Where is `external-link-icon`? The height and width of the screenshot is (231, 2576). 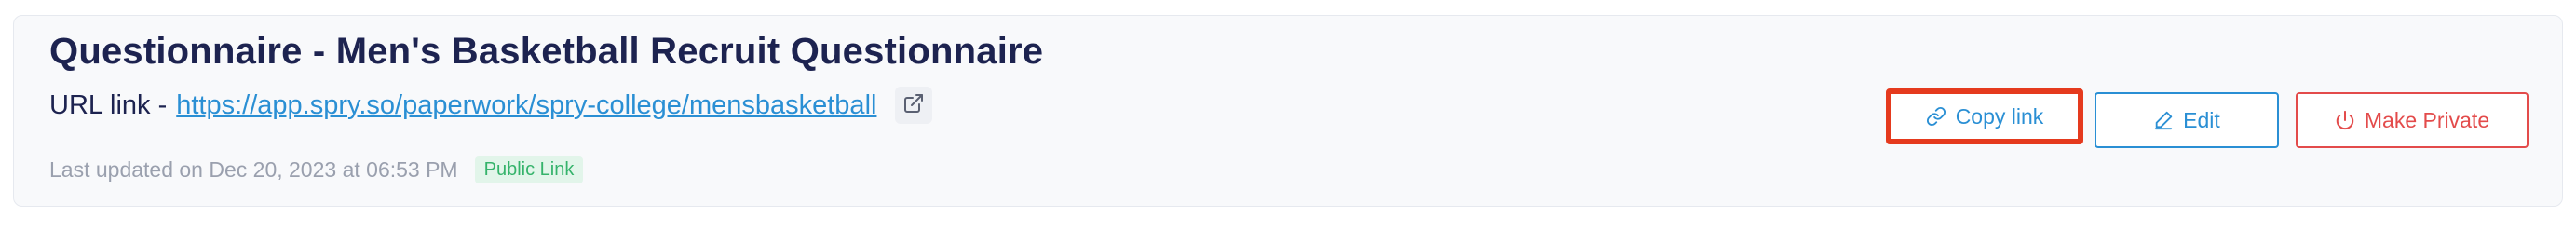 external-link-icon is located at coordinates (913, 105).